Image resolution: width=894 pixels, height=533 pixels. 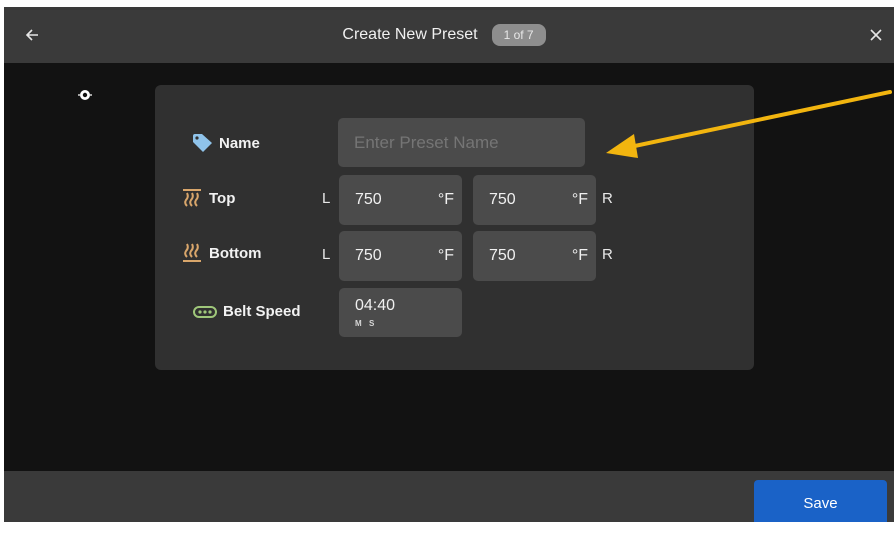 I want to click on belt-speed-field: 04:40 M S, so click(x=400, y=312).